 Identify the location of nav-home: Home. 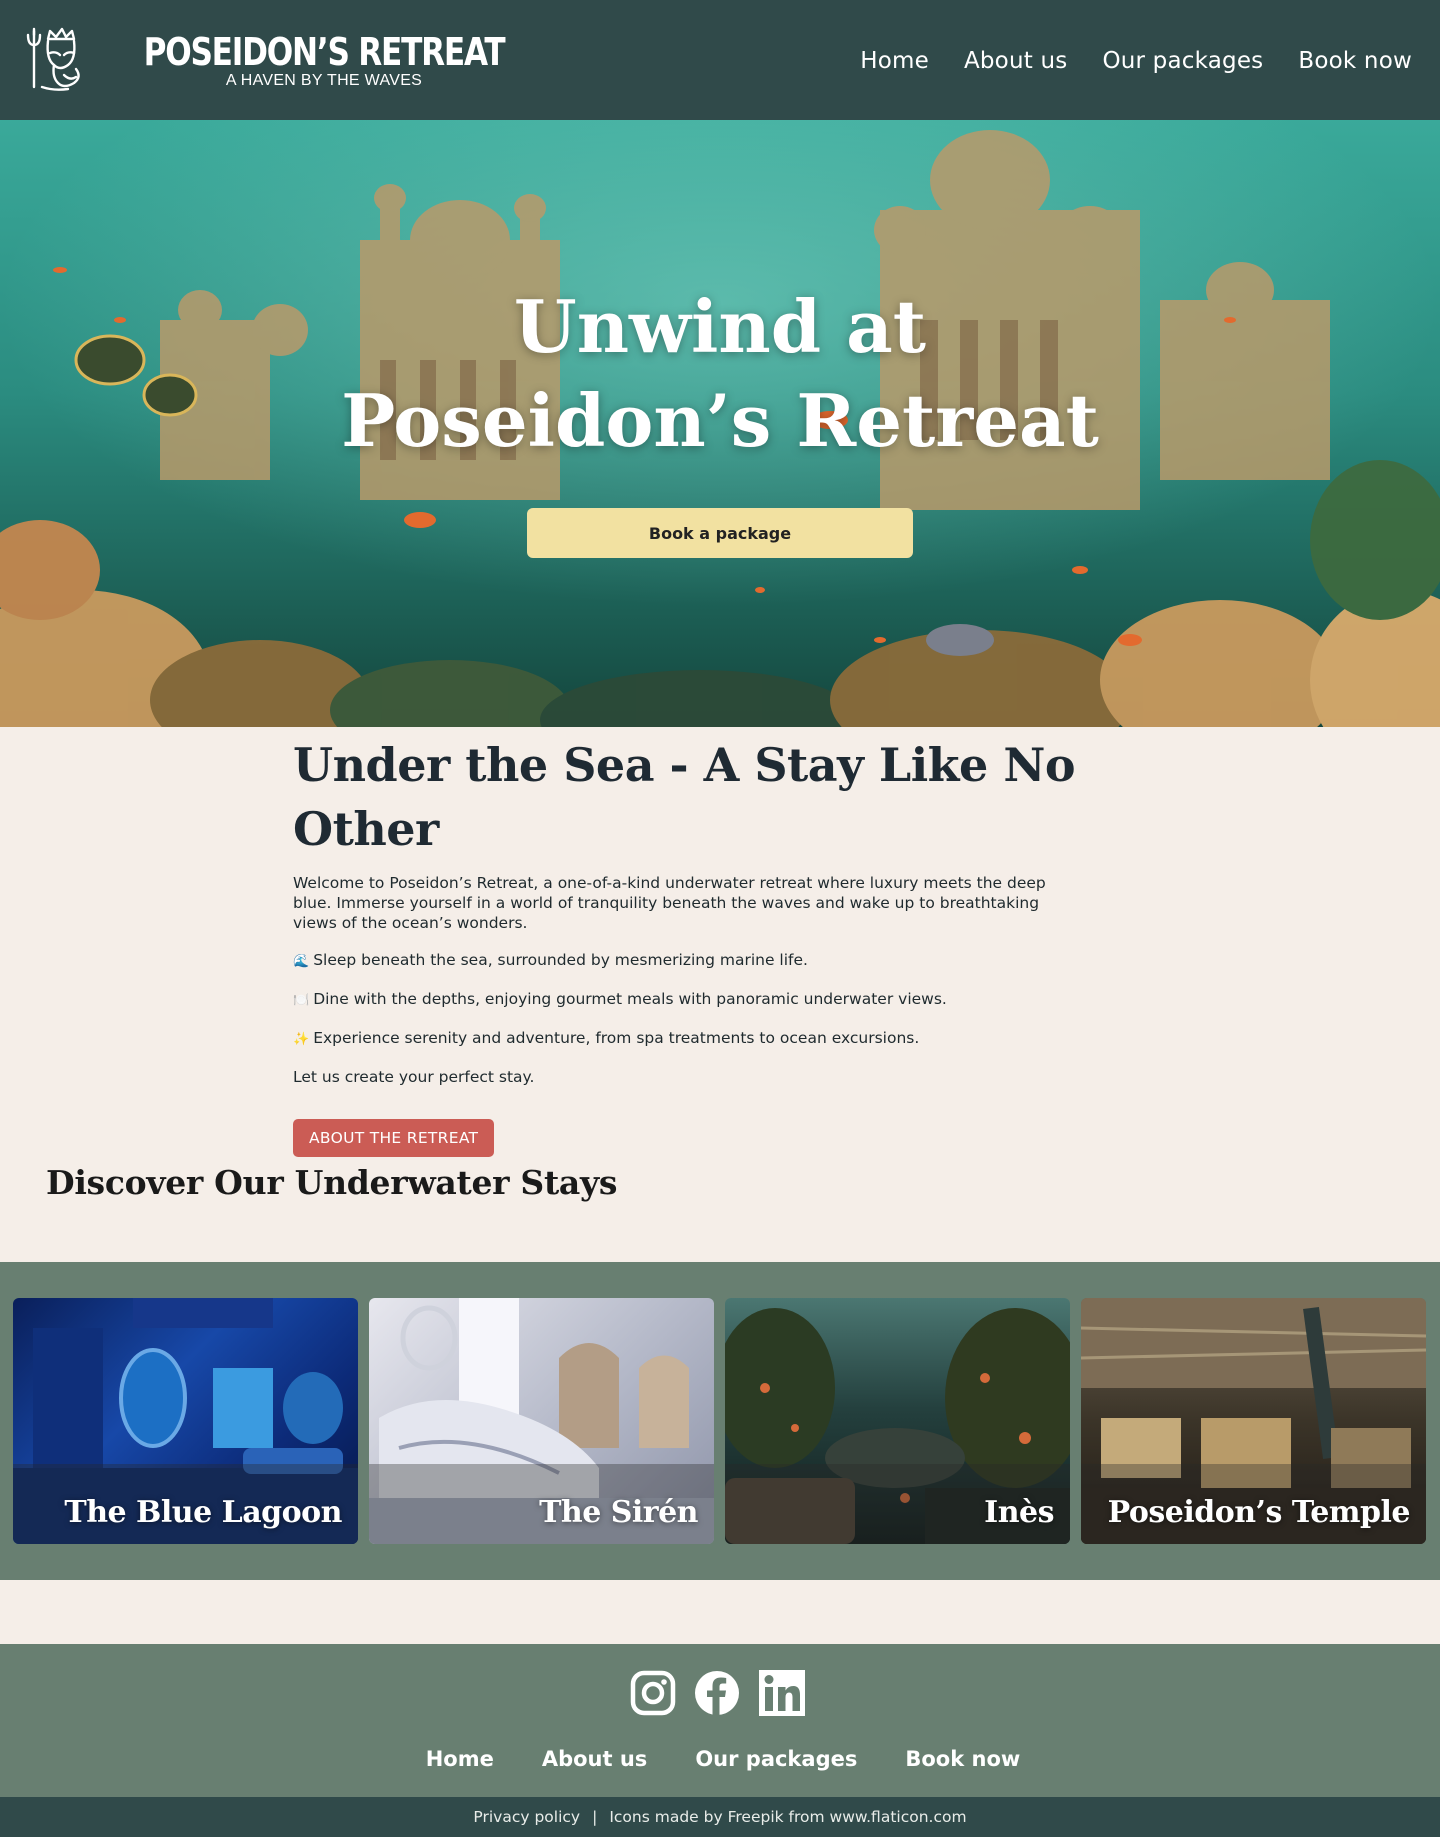
(894, 61).